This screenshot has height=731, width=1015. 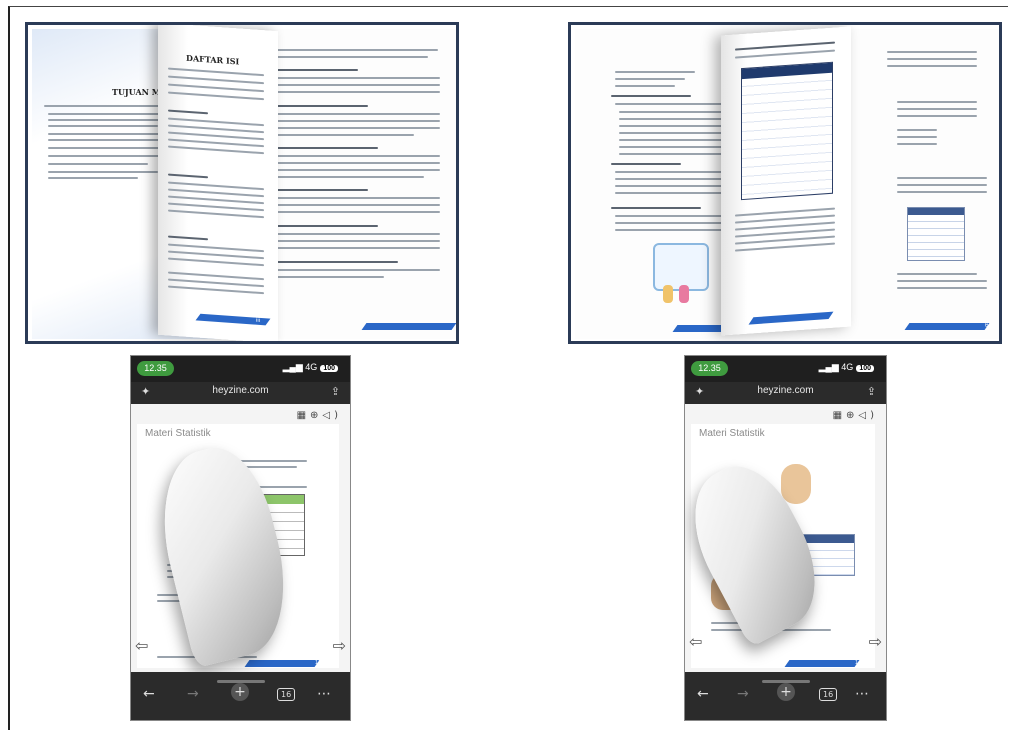 I want to click on page-number: 13, so click(x=318, y=663).